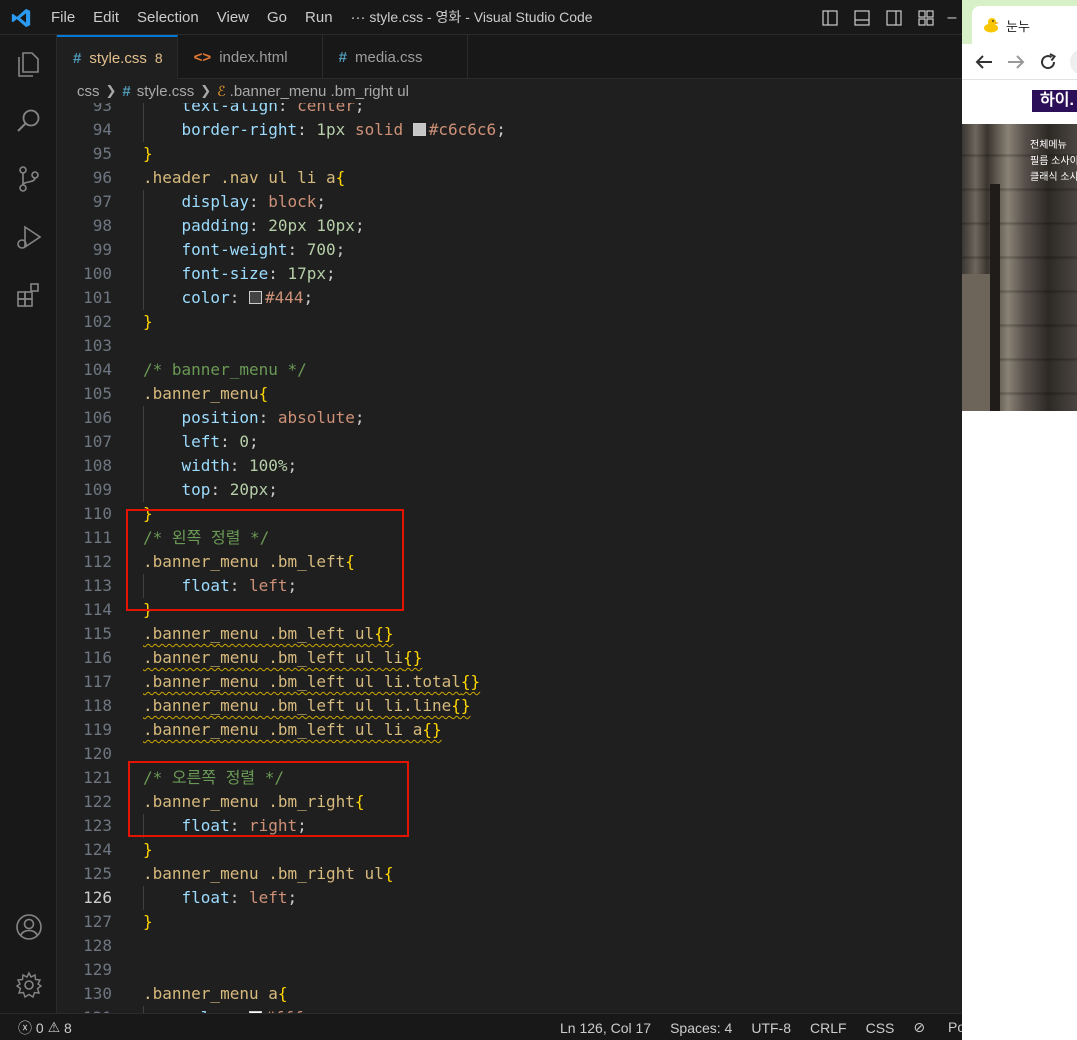 The image size is (1077, 1040). What do you see at coordinates (509, 730) in the screenshot?
I see `code-line: 119 .banner_menu .bm_left ul li a{}` at bounding box center [509, 730].